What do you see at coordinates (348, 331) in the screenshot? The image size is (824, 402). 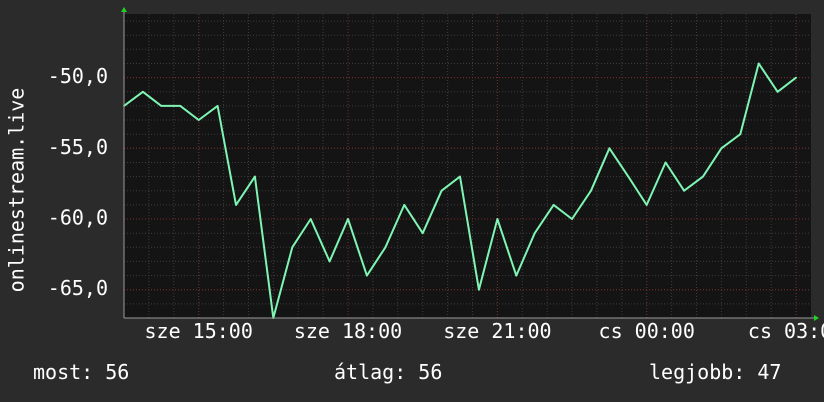 I see `x-tick-label: sze 18:00` at bounding box center [348, 331].